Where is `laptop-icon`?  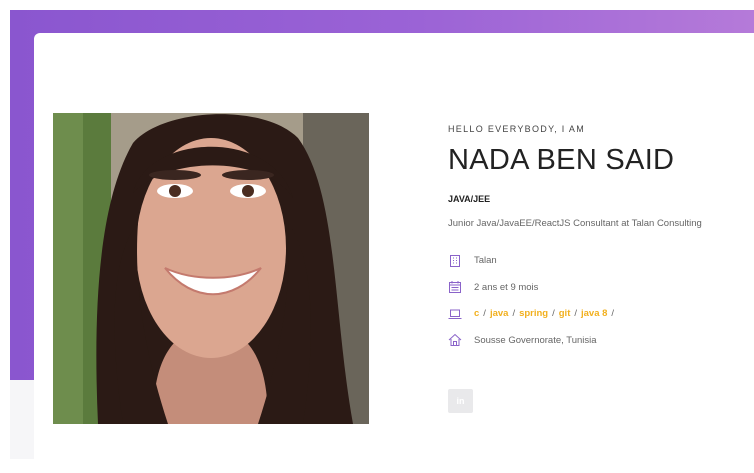 laptop-icon is located at coordinates (455, 314).